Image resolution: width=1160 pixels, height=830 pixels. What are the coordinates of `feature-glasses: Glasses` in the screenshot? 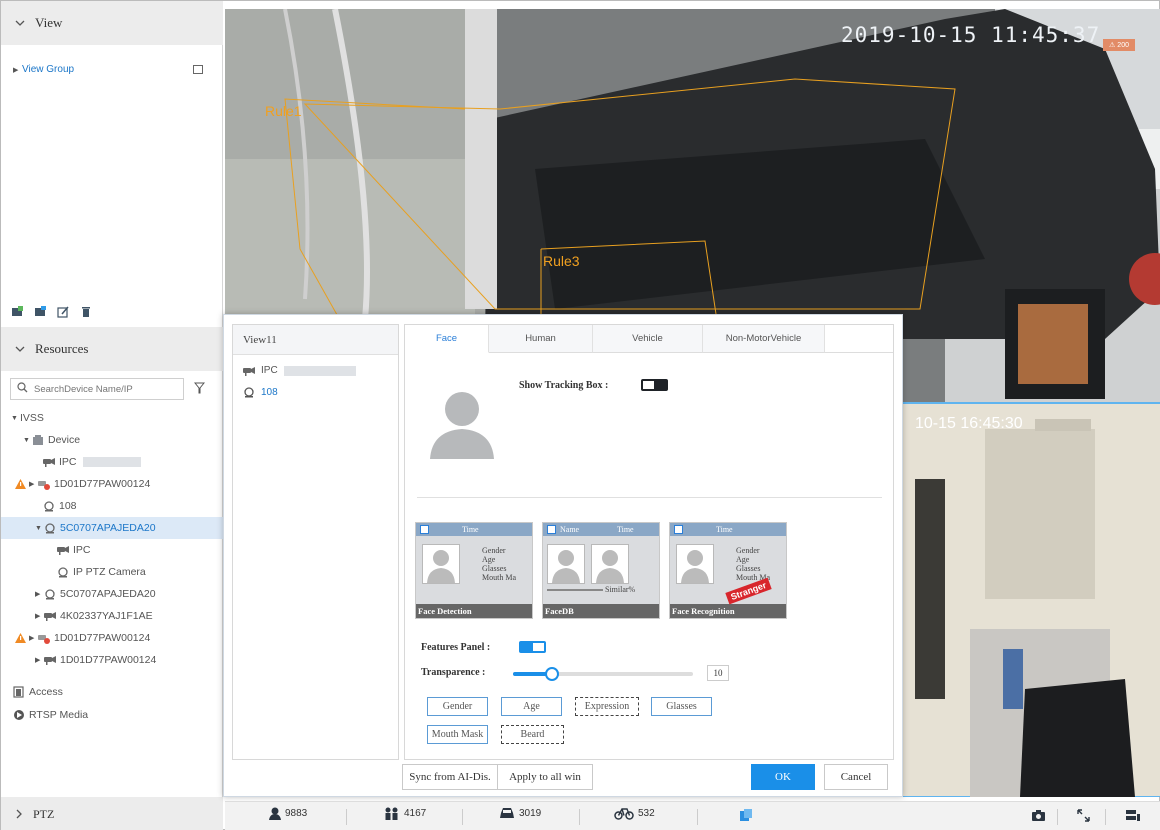 It's located at (681, 706).